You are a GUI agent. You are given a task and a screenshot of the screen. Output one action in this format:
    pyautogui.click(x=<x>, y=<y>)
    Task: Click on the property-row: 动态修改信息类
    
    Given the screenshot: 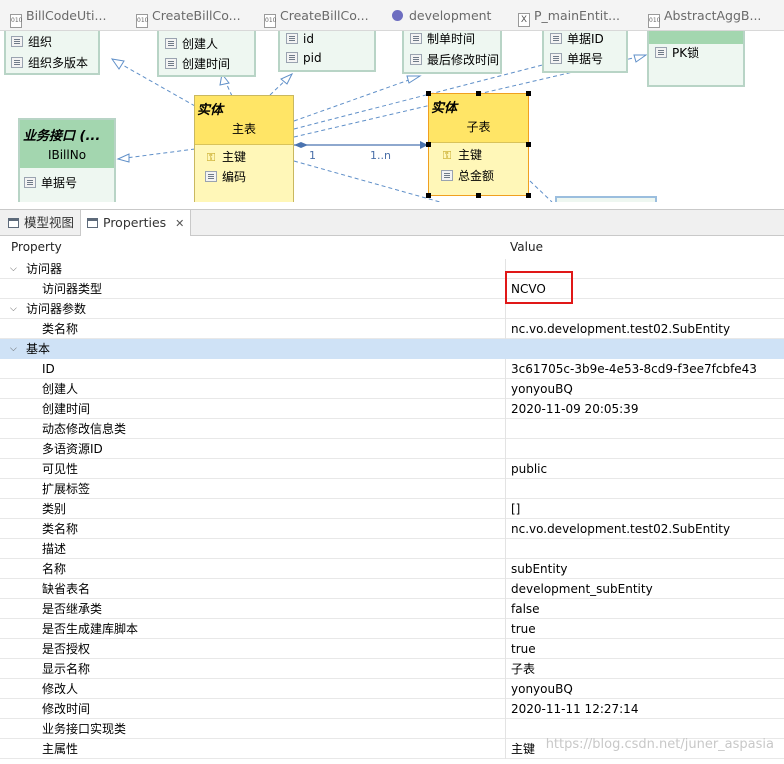 What is the action you would take?
    pyautogui.click(x=392, y=429)
    